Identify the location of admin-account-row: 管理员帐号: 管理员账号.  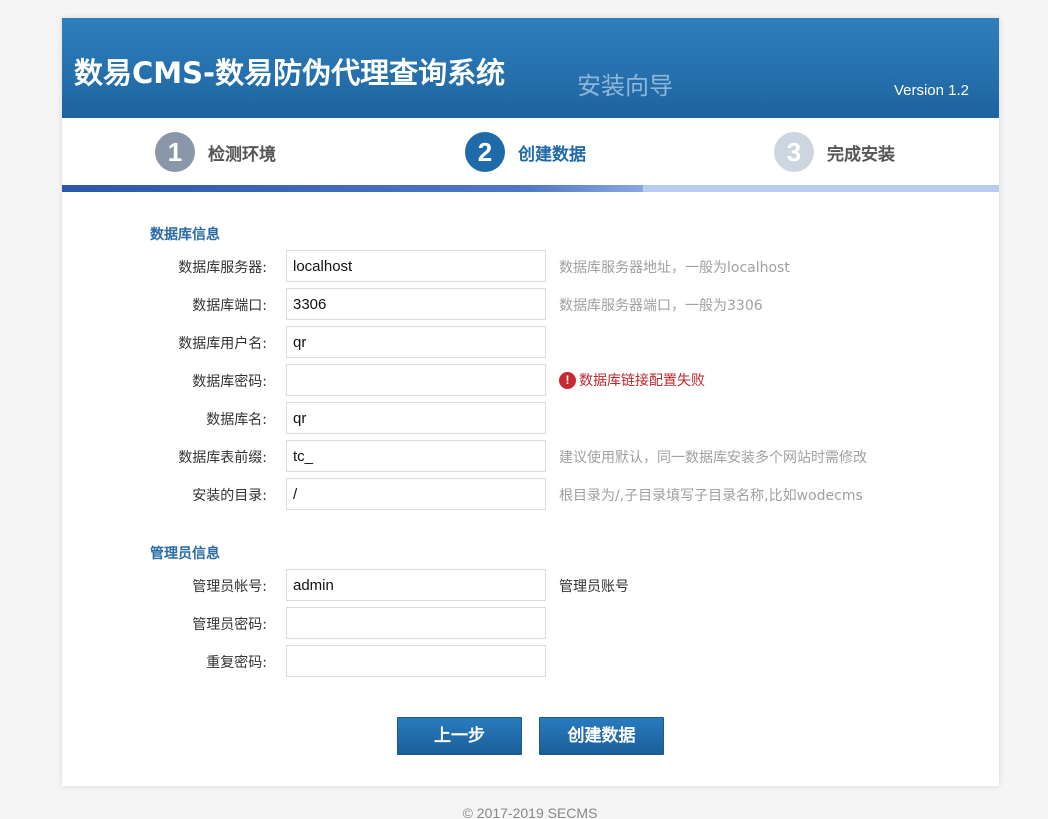
(530, 585).